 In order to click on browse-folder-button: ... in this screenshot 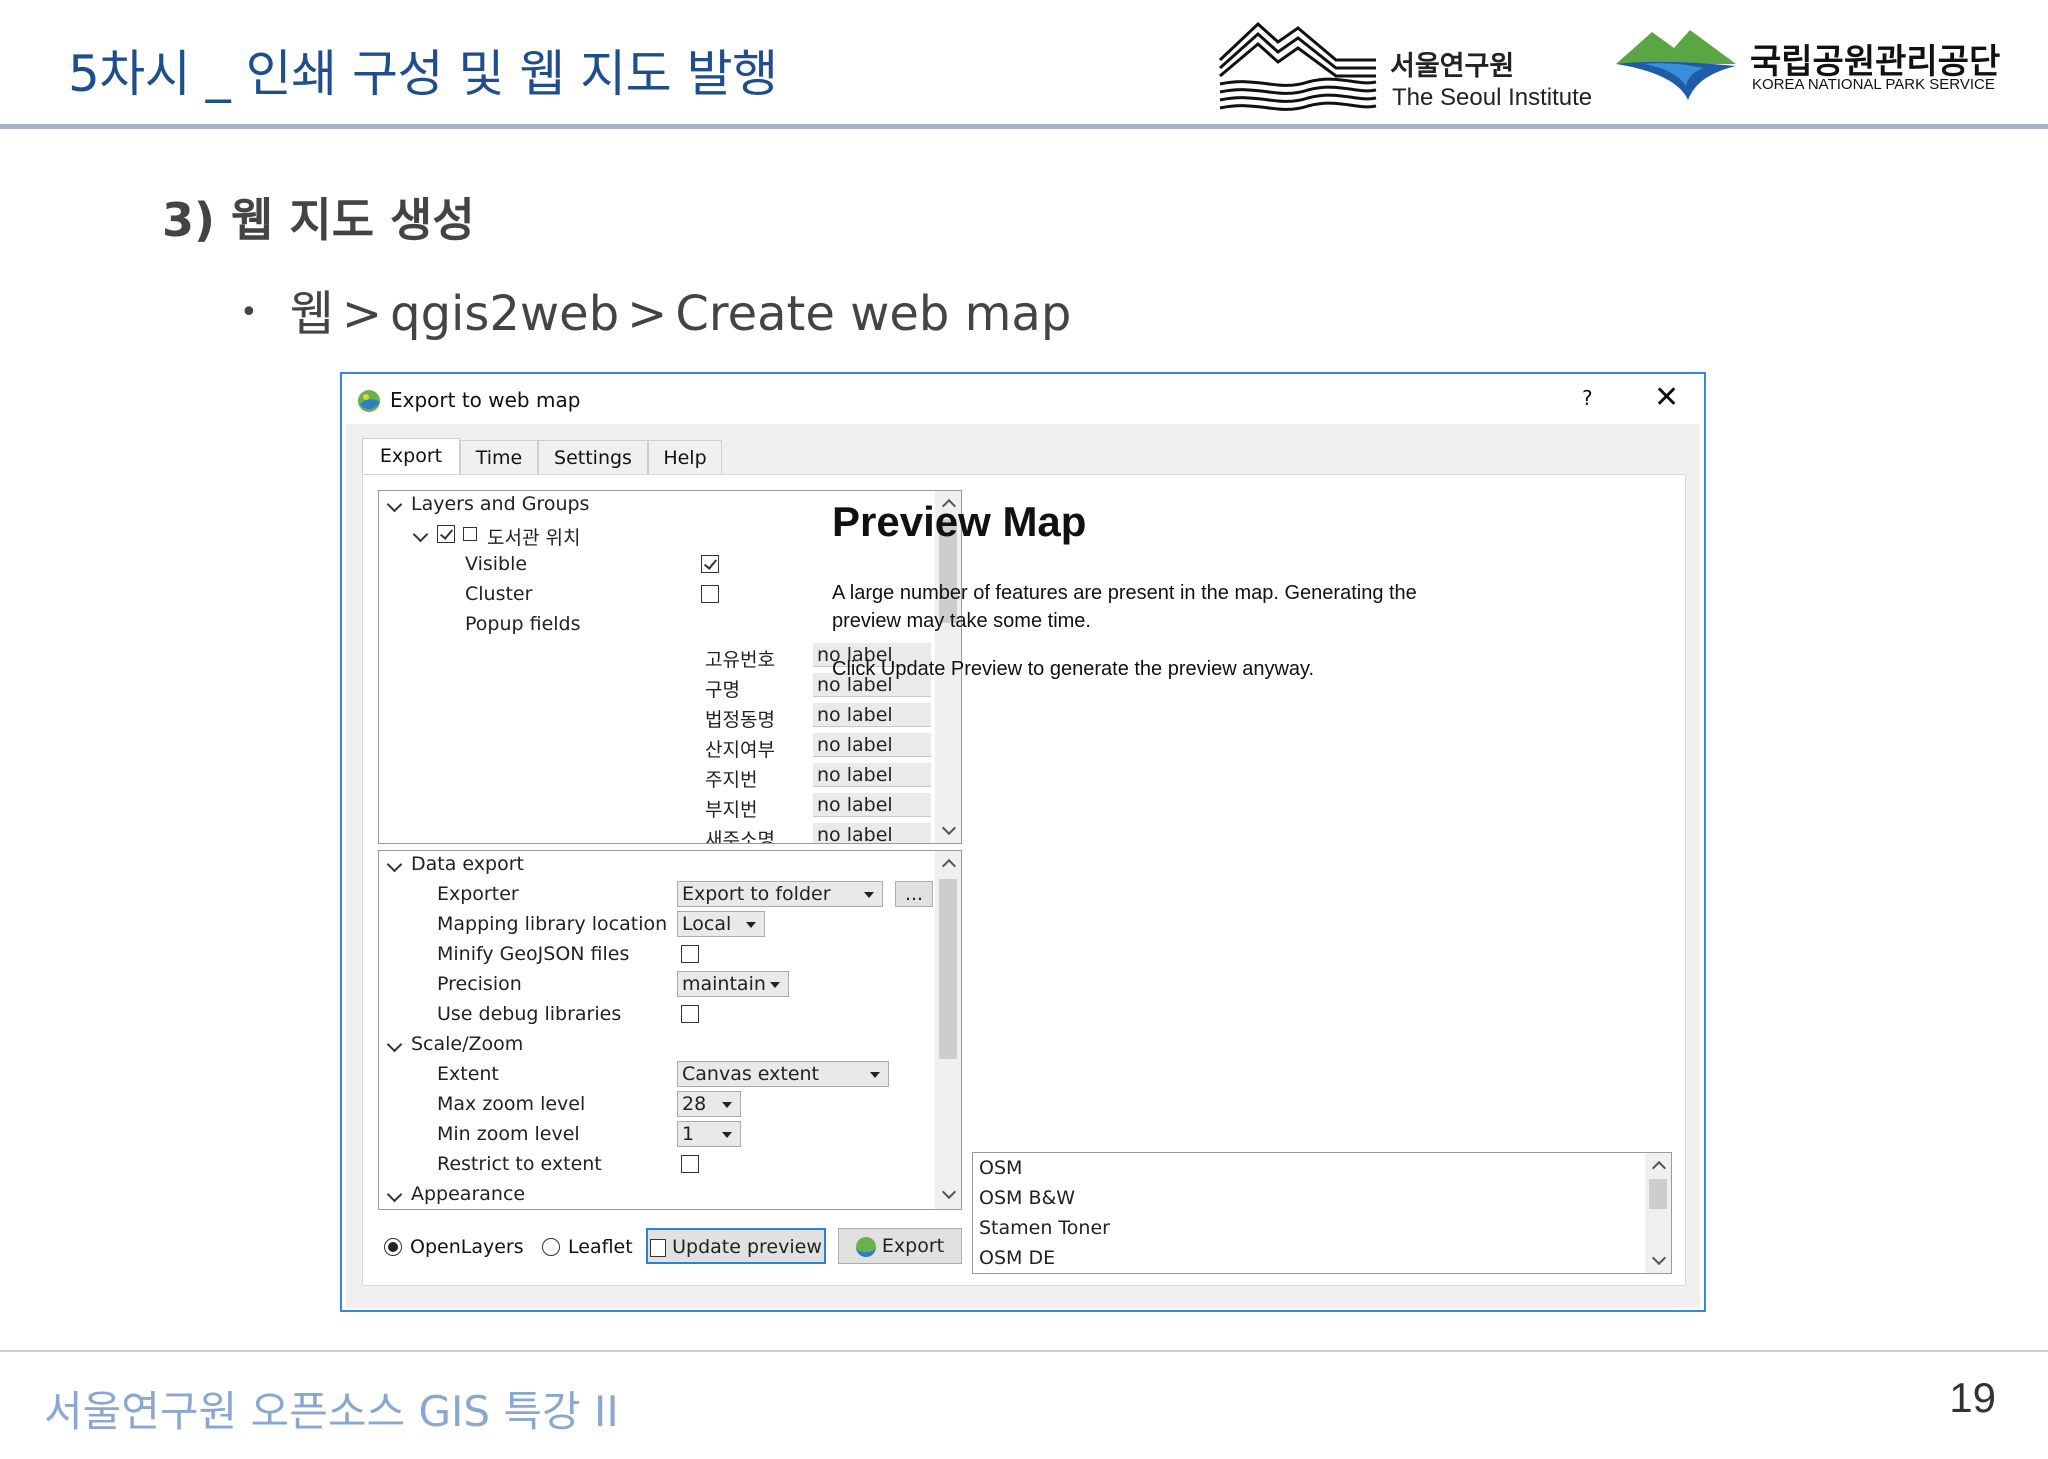, I will do `click(914, 894)`.